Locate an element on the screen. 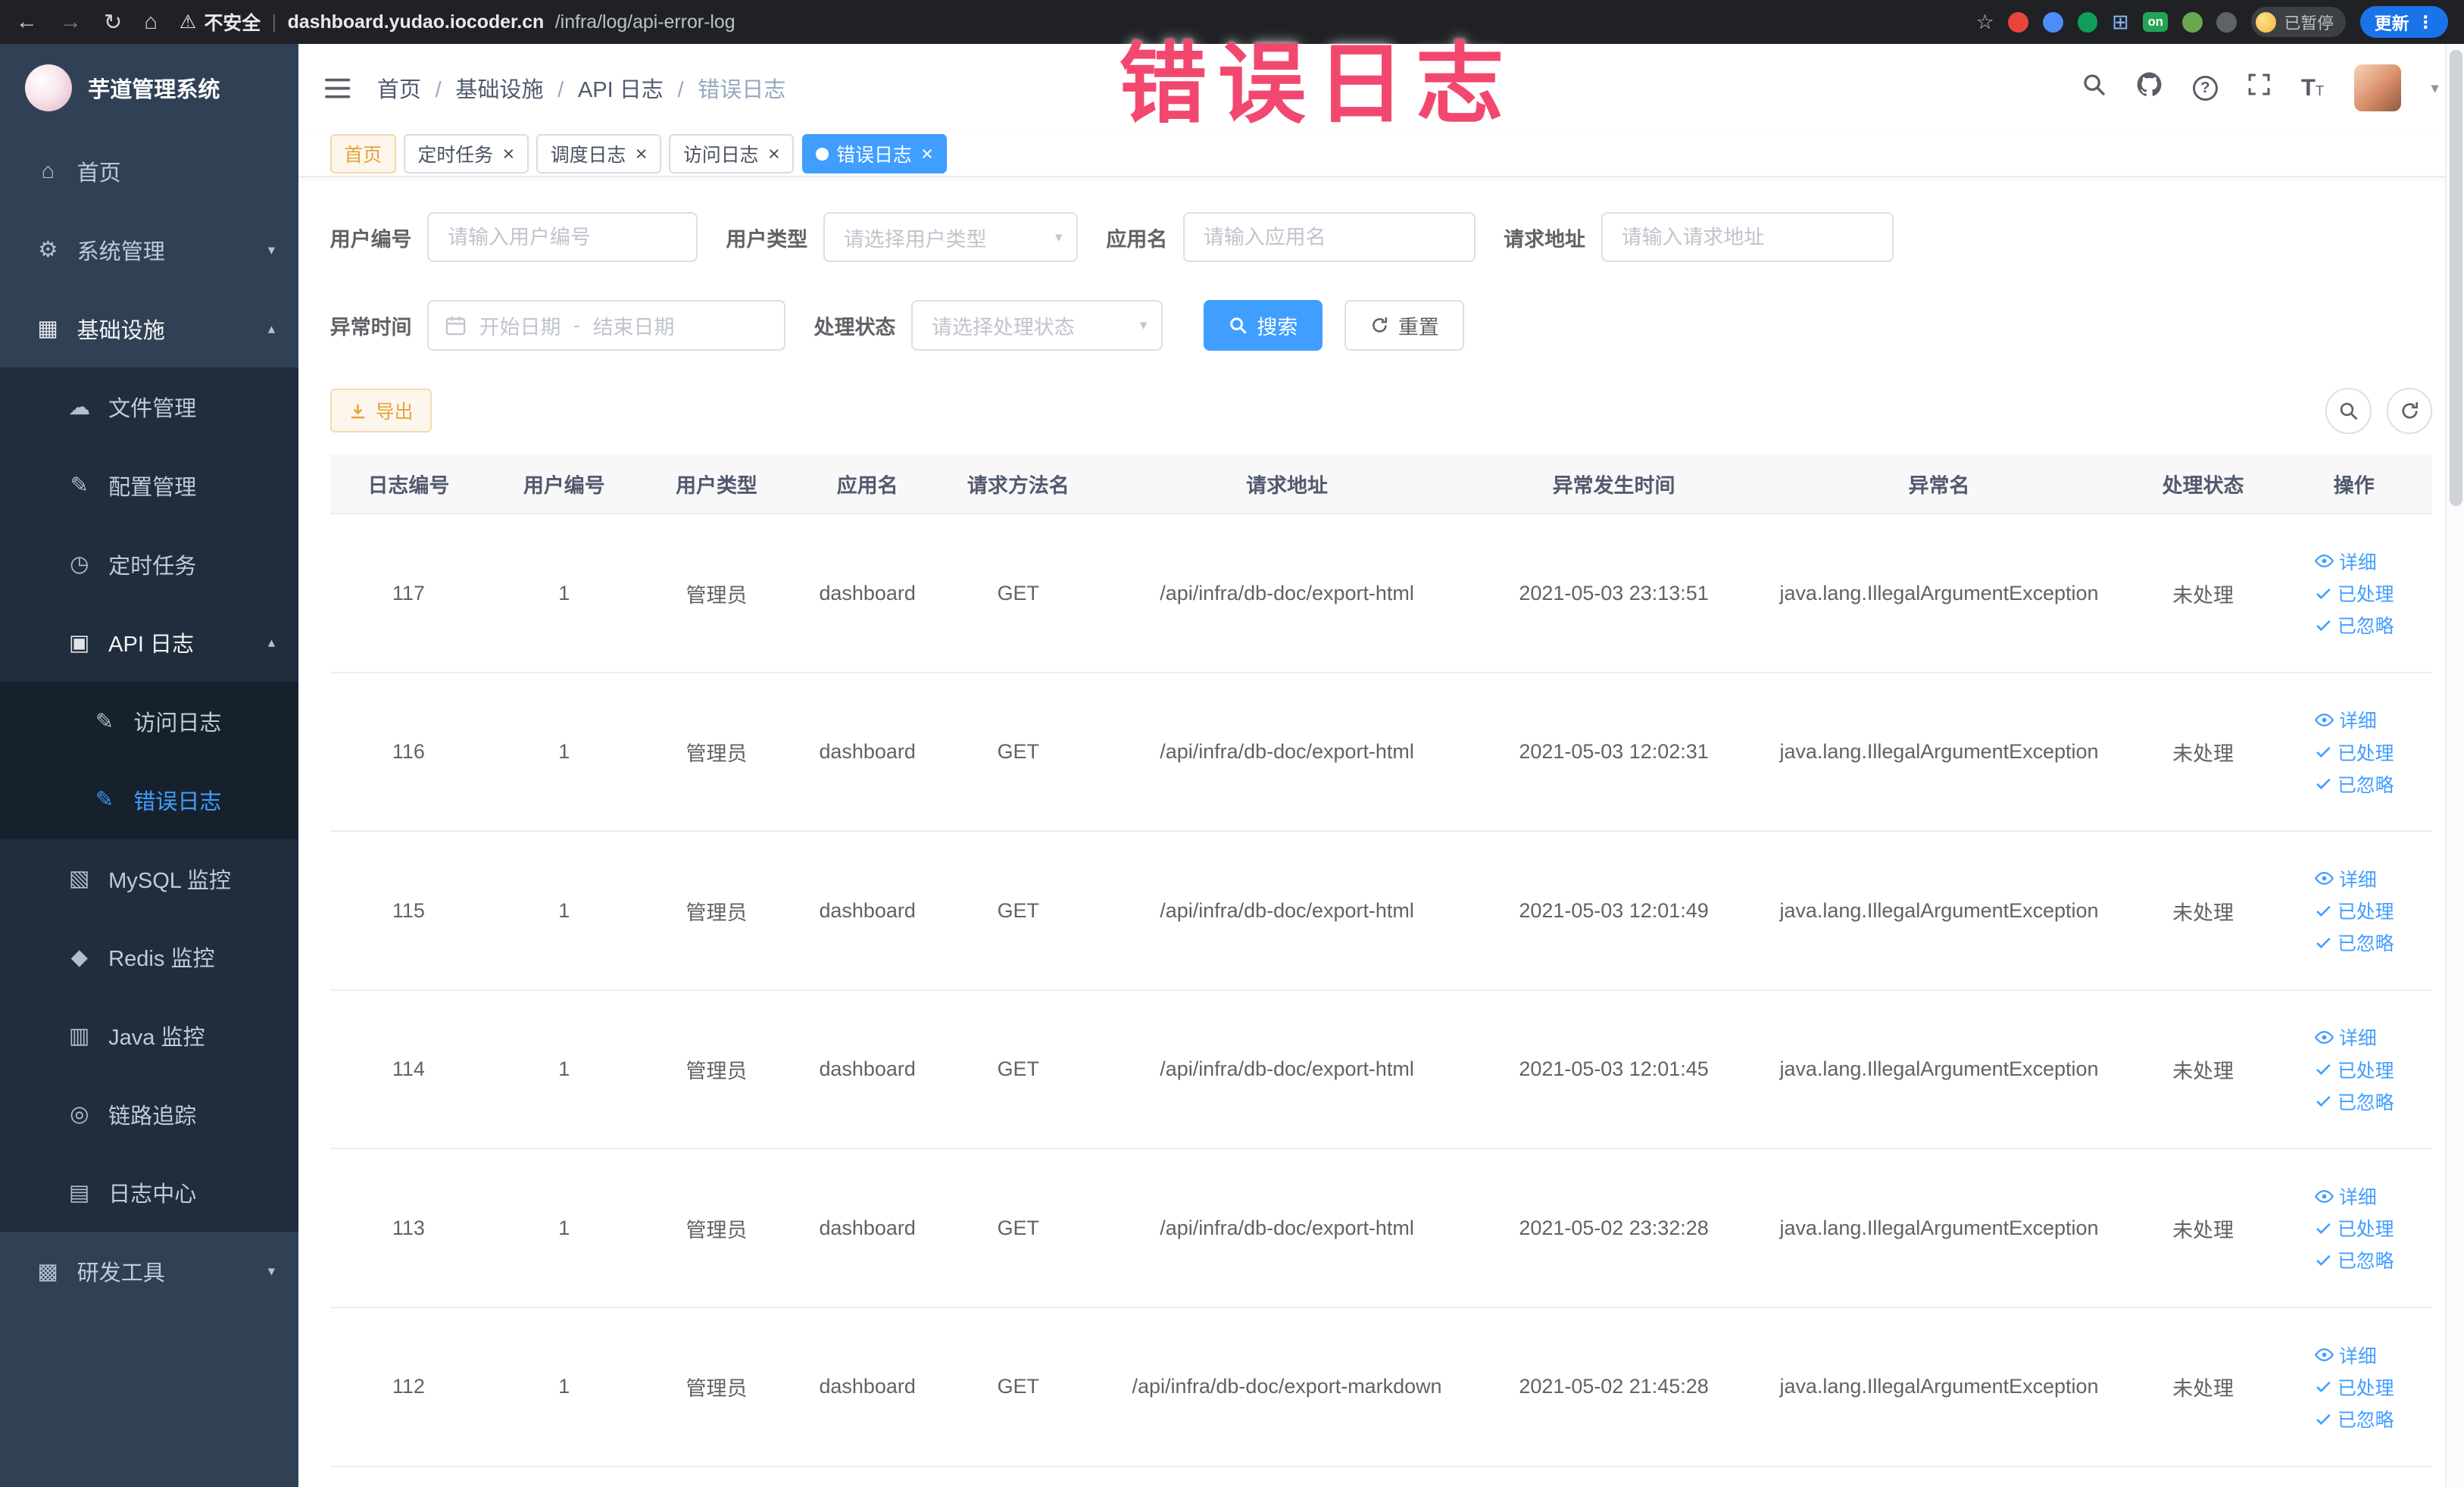 The height and width of the screenshot is (1487, 2464). font-size-icon: TT is located at coordinates (2312, 87).